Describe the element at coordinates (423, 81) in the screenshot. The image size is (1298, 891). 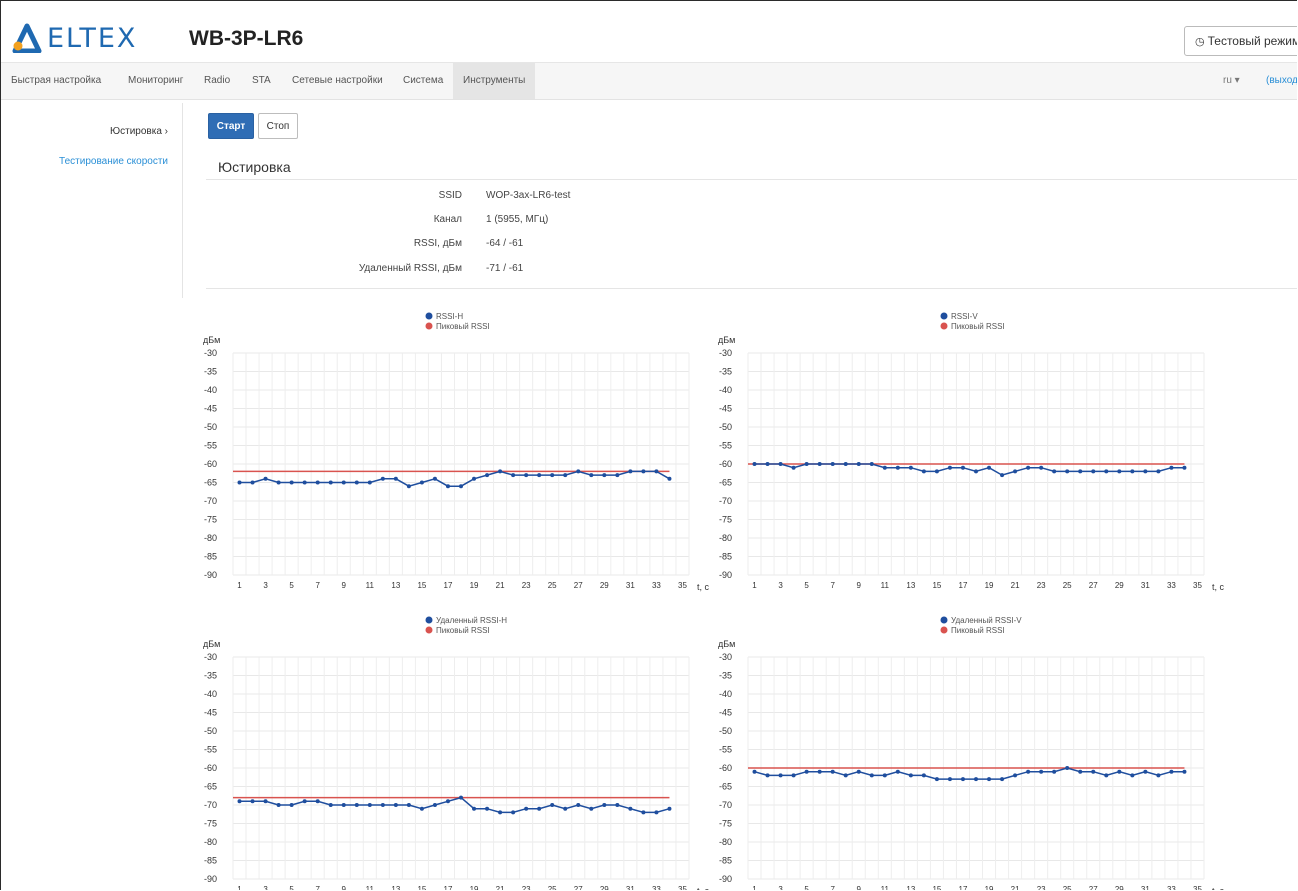
I see `nav-item-system: Система` at that location.